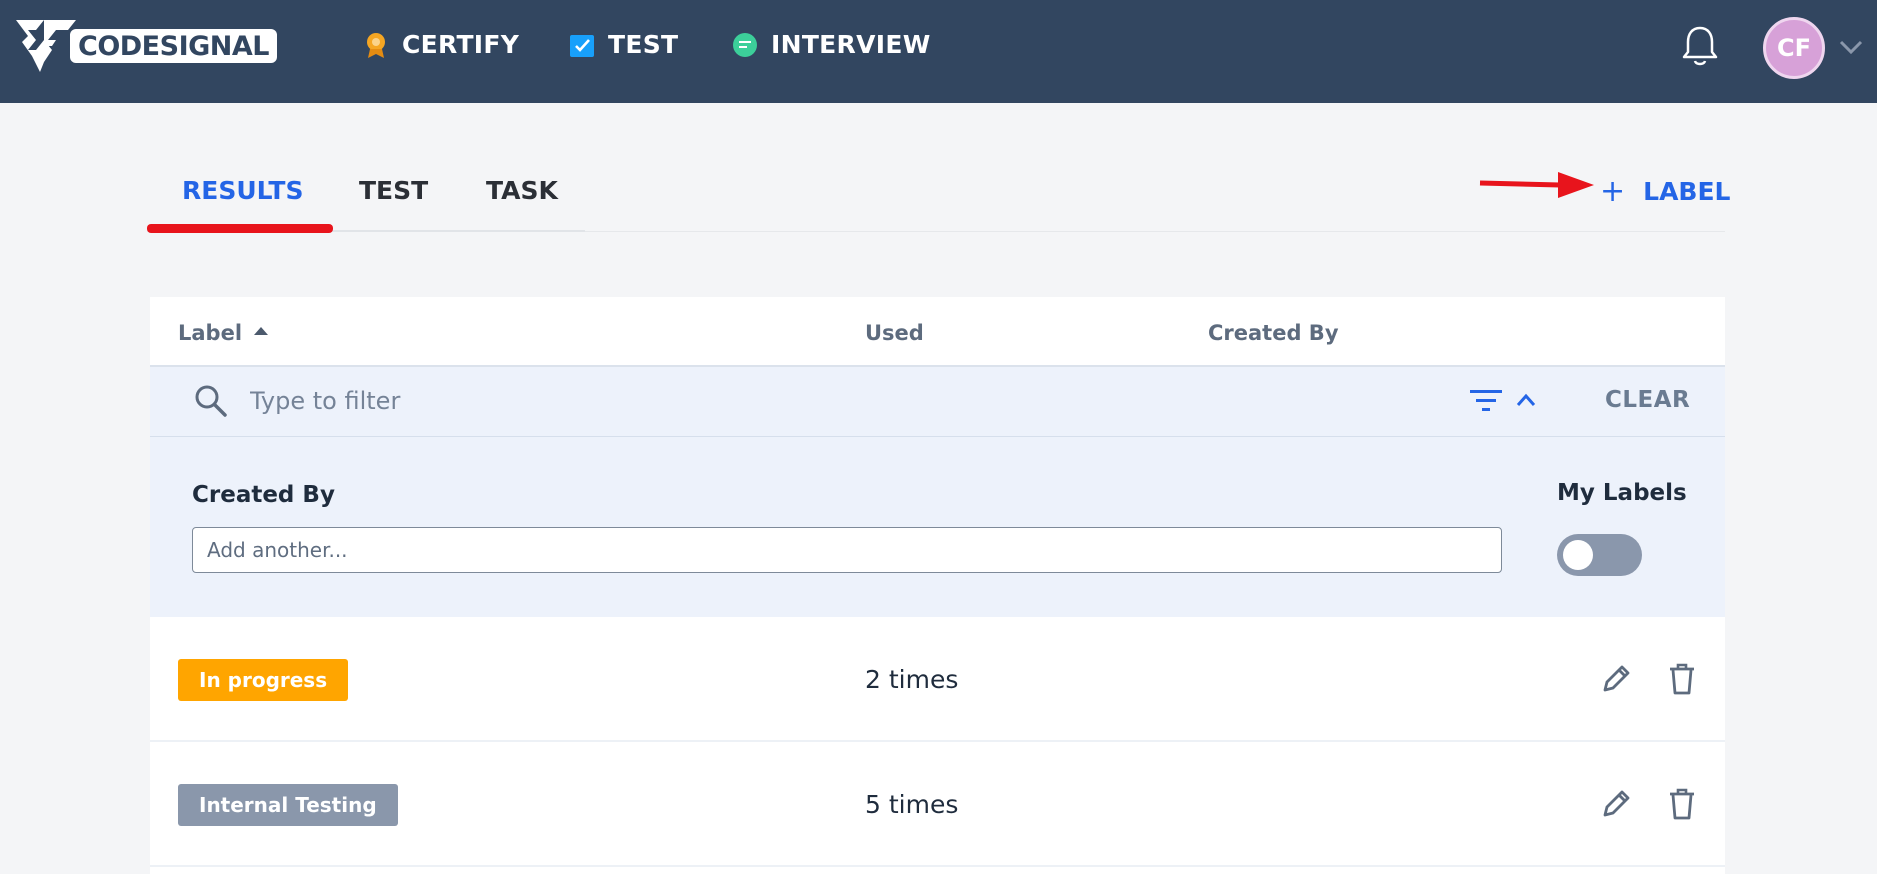 The height and width of the screenshot is (874, 1877). I want to click on column-label-text: Label, so click(210, 333).